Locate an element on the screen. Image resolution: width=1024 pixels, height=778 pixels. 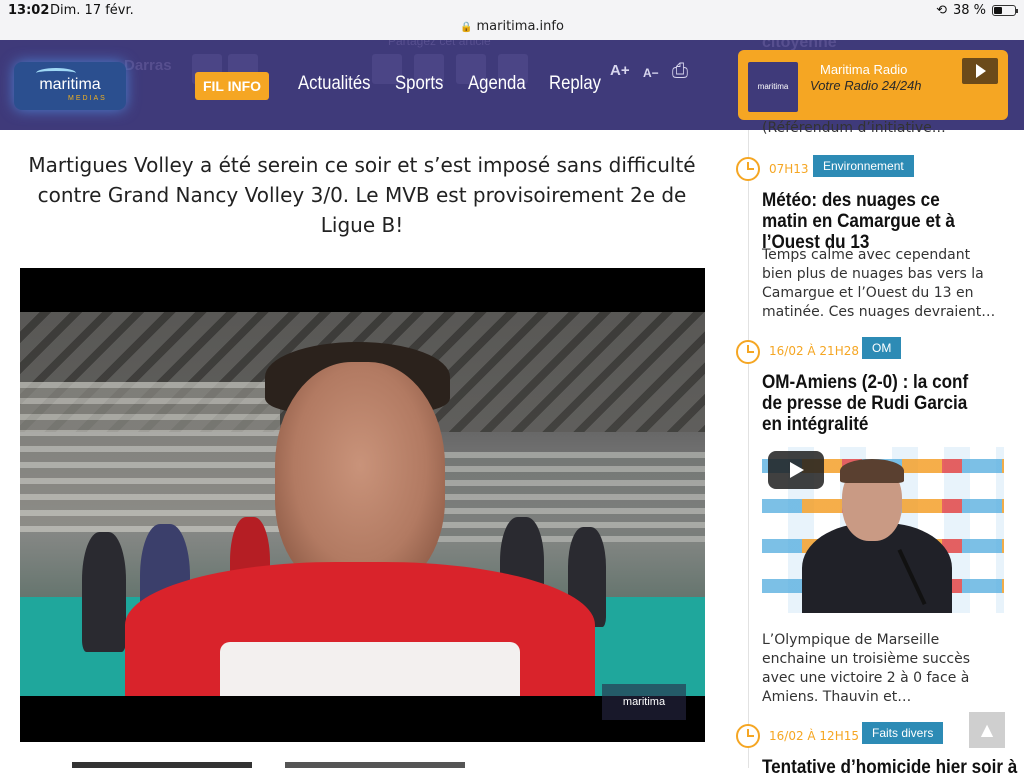
battery-icon is located at coordinates (1005, 10).